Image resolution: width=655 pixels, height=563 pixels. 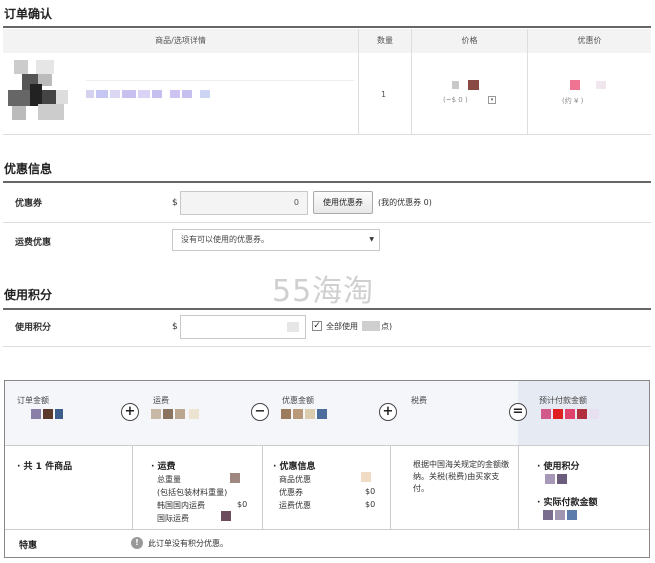 What do you see at coordinates (405, 202) in the screenshot?
I see `my-coupon-count: (我的优惠券 0)` at bounding box center [405, 202].